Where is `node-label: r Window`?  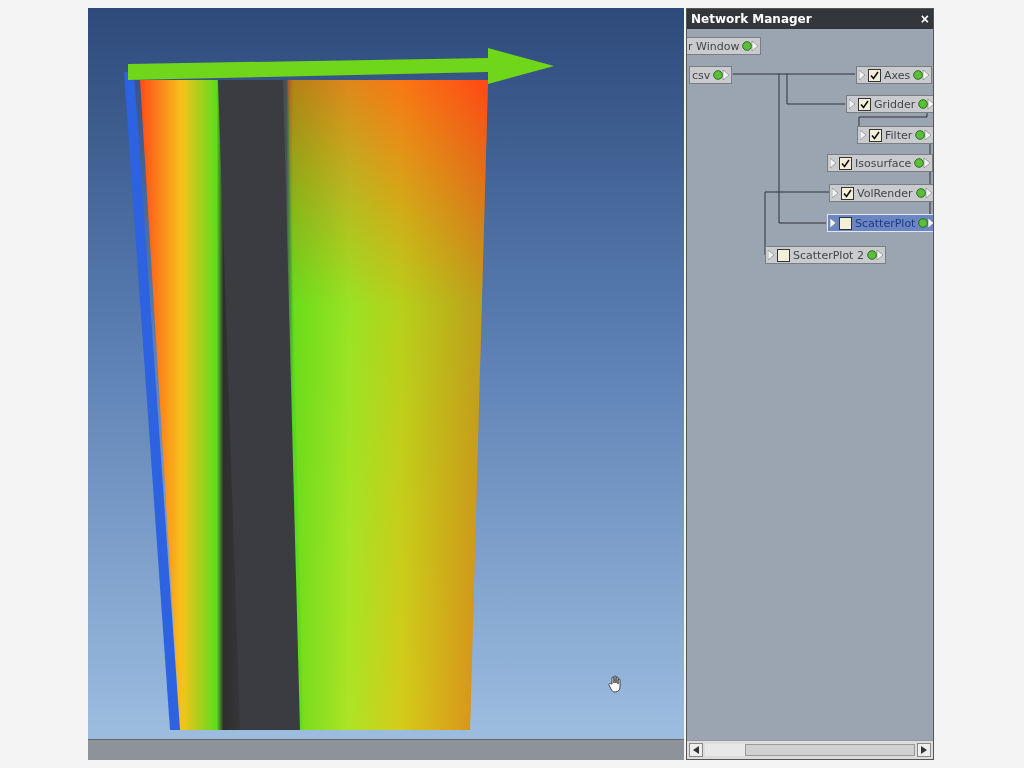
node-label: r Window is located at coordinates (714, 46).